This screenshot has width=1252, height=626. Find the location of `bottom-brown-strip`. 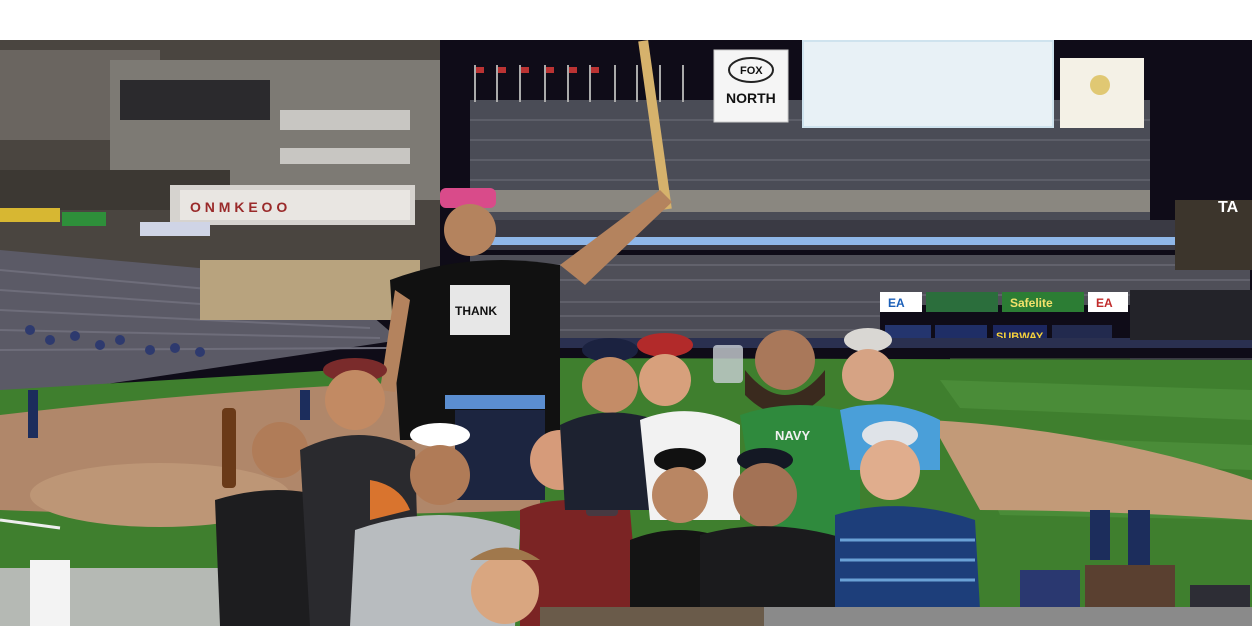

bottom-brown-strip is located at coordinates (652, 616).